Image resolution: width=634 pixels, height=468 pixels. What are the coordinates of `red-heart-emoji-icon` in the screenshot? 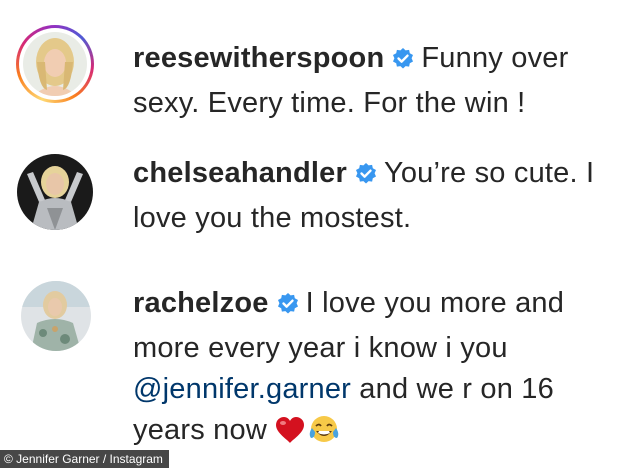 It's located at (290, 435).